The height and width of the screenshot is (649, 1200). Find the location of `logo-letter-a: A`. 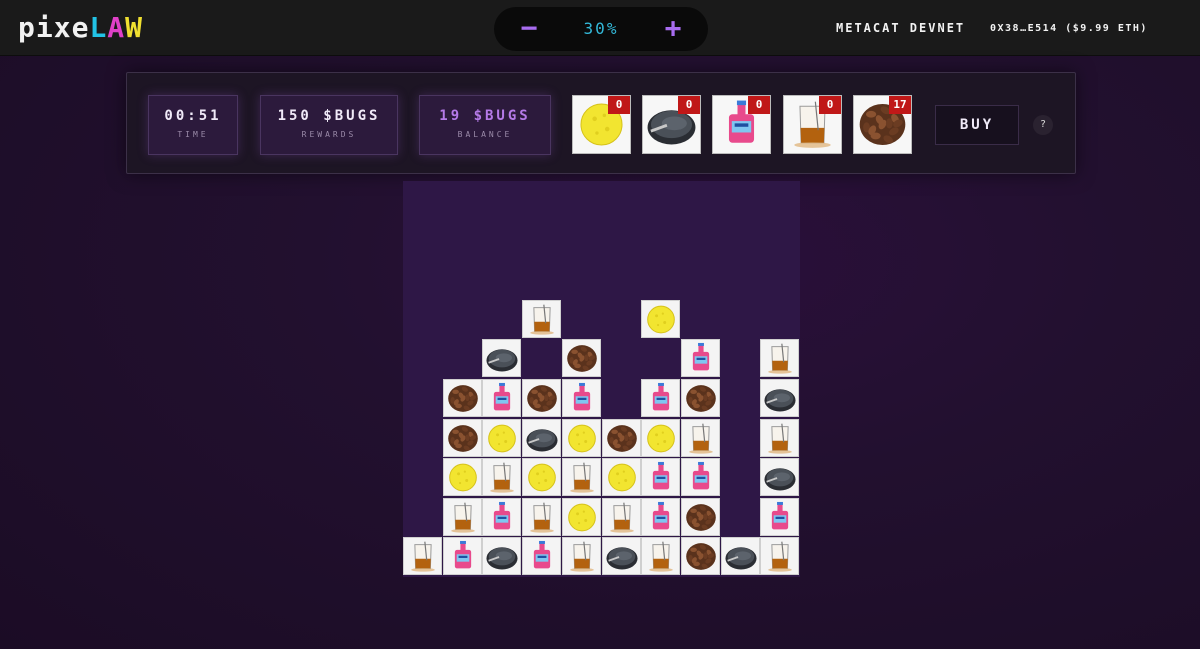

logo-letter-a: A is located at coordinates (116, 27).